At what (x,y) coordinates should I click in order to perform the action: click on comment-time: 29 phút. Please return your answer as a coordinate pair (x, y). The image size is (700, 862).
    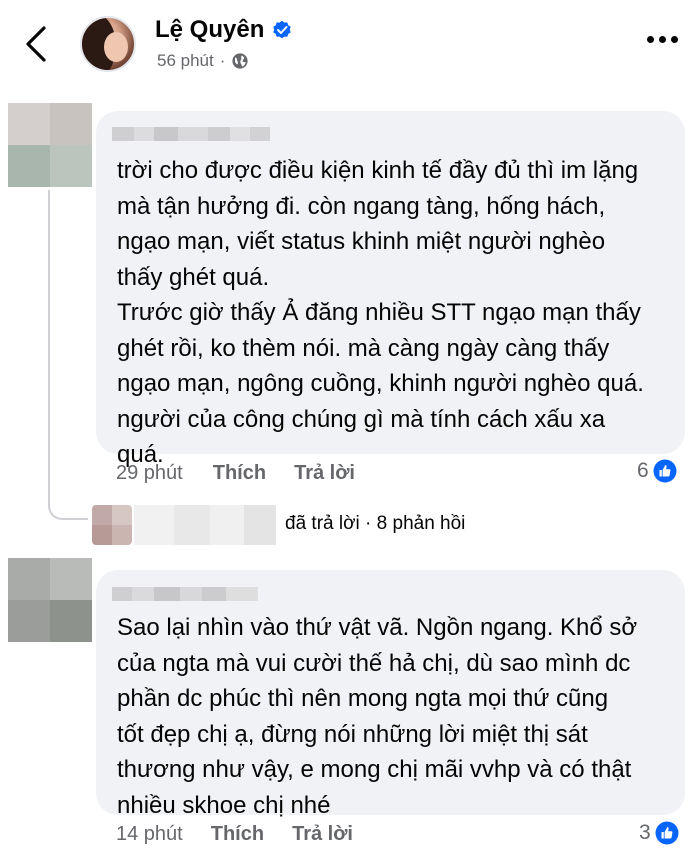
    Looking at the image, I should click on (149, 473).